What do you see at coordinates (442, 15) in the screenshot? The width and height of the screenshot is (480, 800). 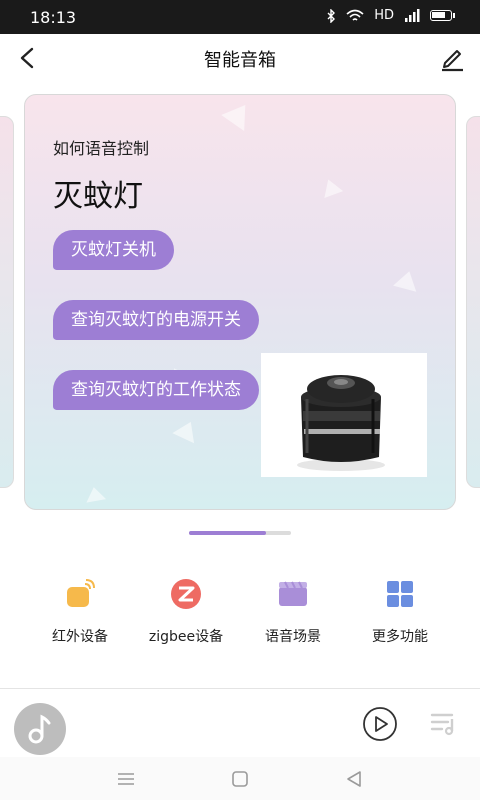 I see `battery-icon` at bounding box center [442, 15].